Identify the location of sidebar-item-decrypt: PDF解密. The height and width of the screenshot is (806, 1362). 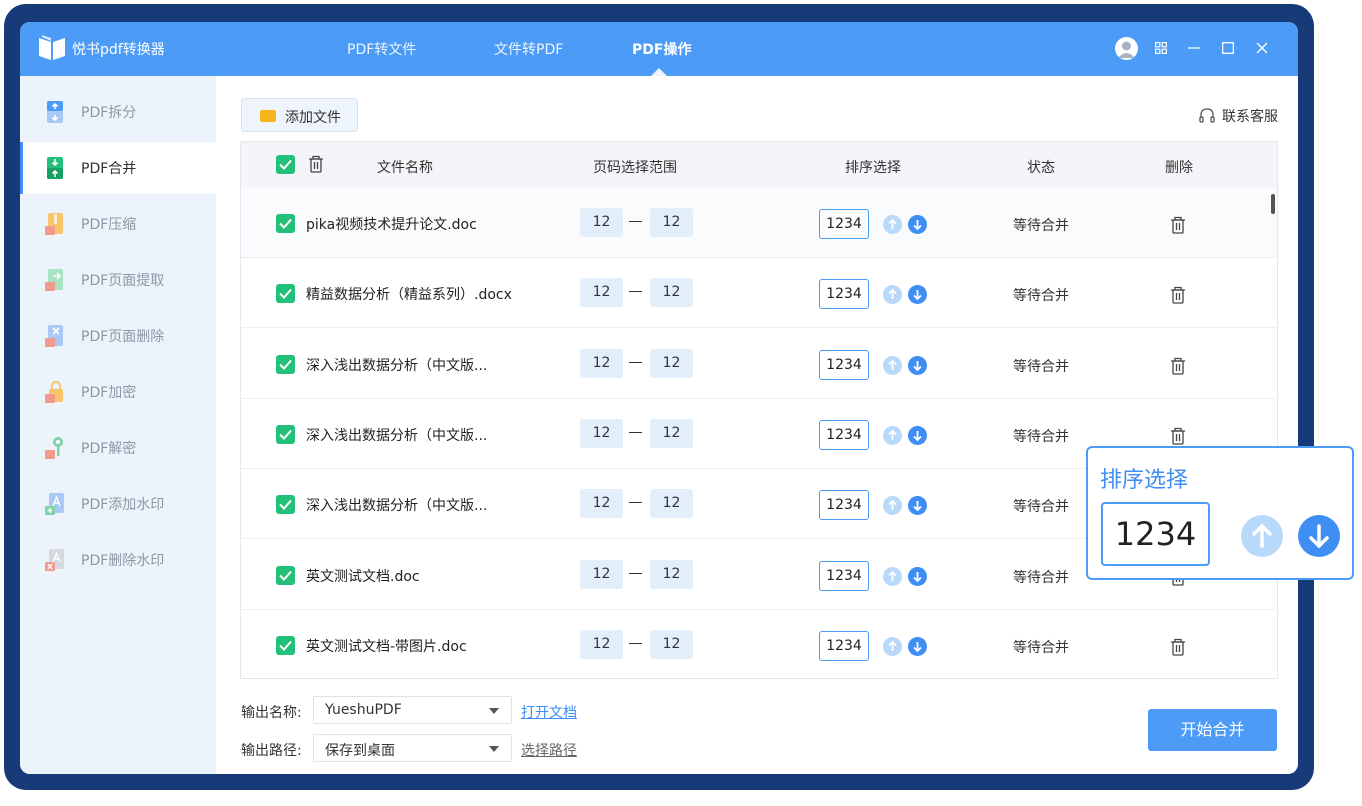
(118, 448).